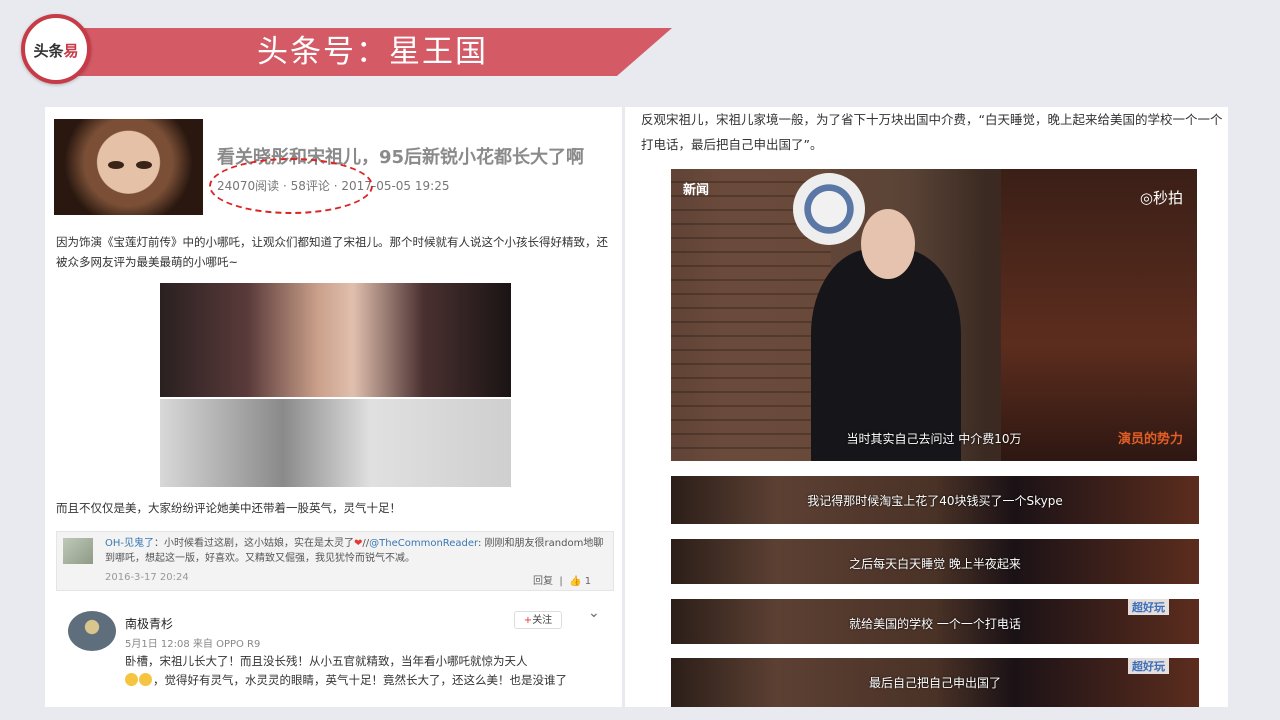  What do you see at coordinates (696, 190) in the screenshot?
I see `news-logo: 新闻` at bounding box center [696, 190].